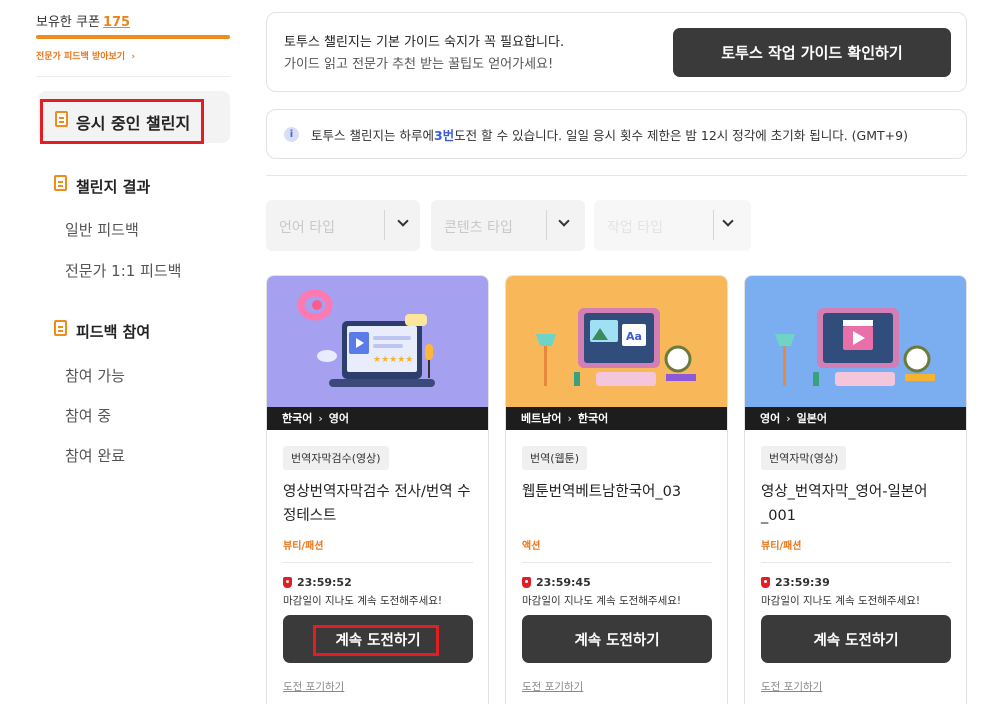 This screenshot has height=704, width=989. I want to click on expert-feedback-link: 전문가 피드백 받아보기 ›, so click(85, 55).